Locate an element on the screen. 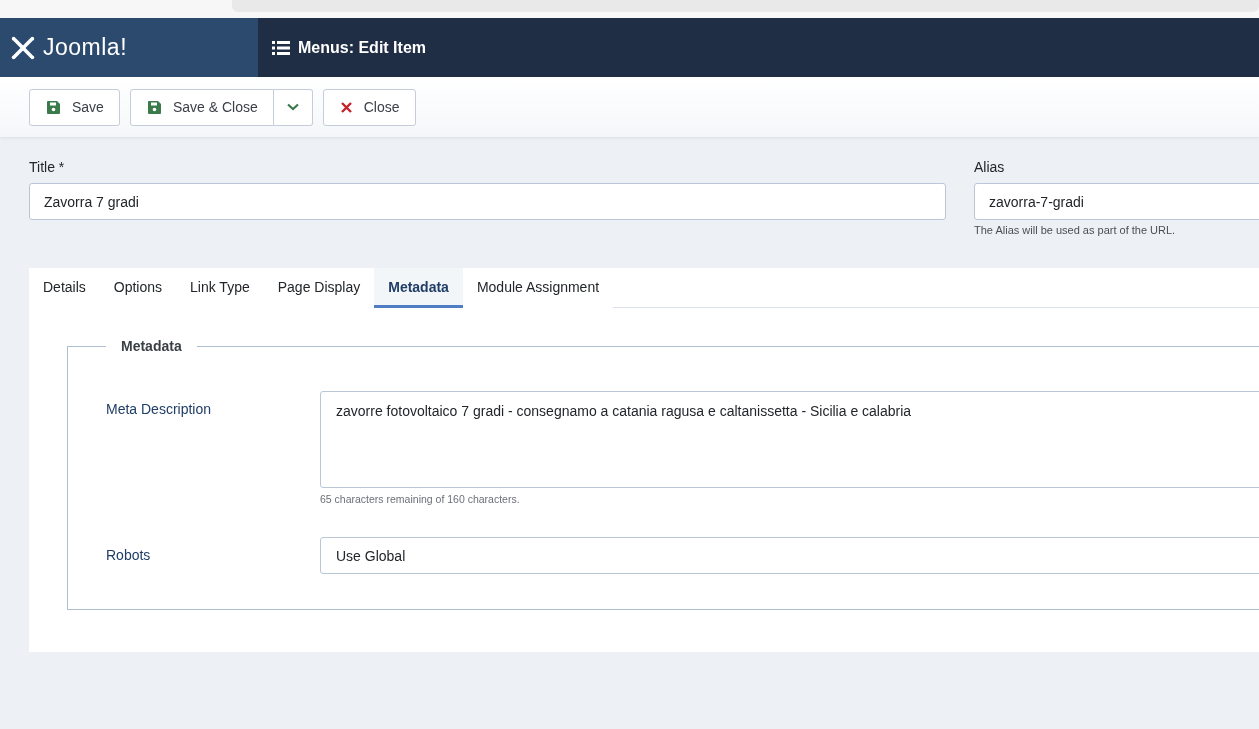 The image size is (1259, 729). field-hint: The Alias will be used as part of the URL. is located at coordinates (1075, 230).